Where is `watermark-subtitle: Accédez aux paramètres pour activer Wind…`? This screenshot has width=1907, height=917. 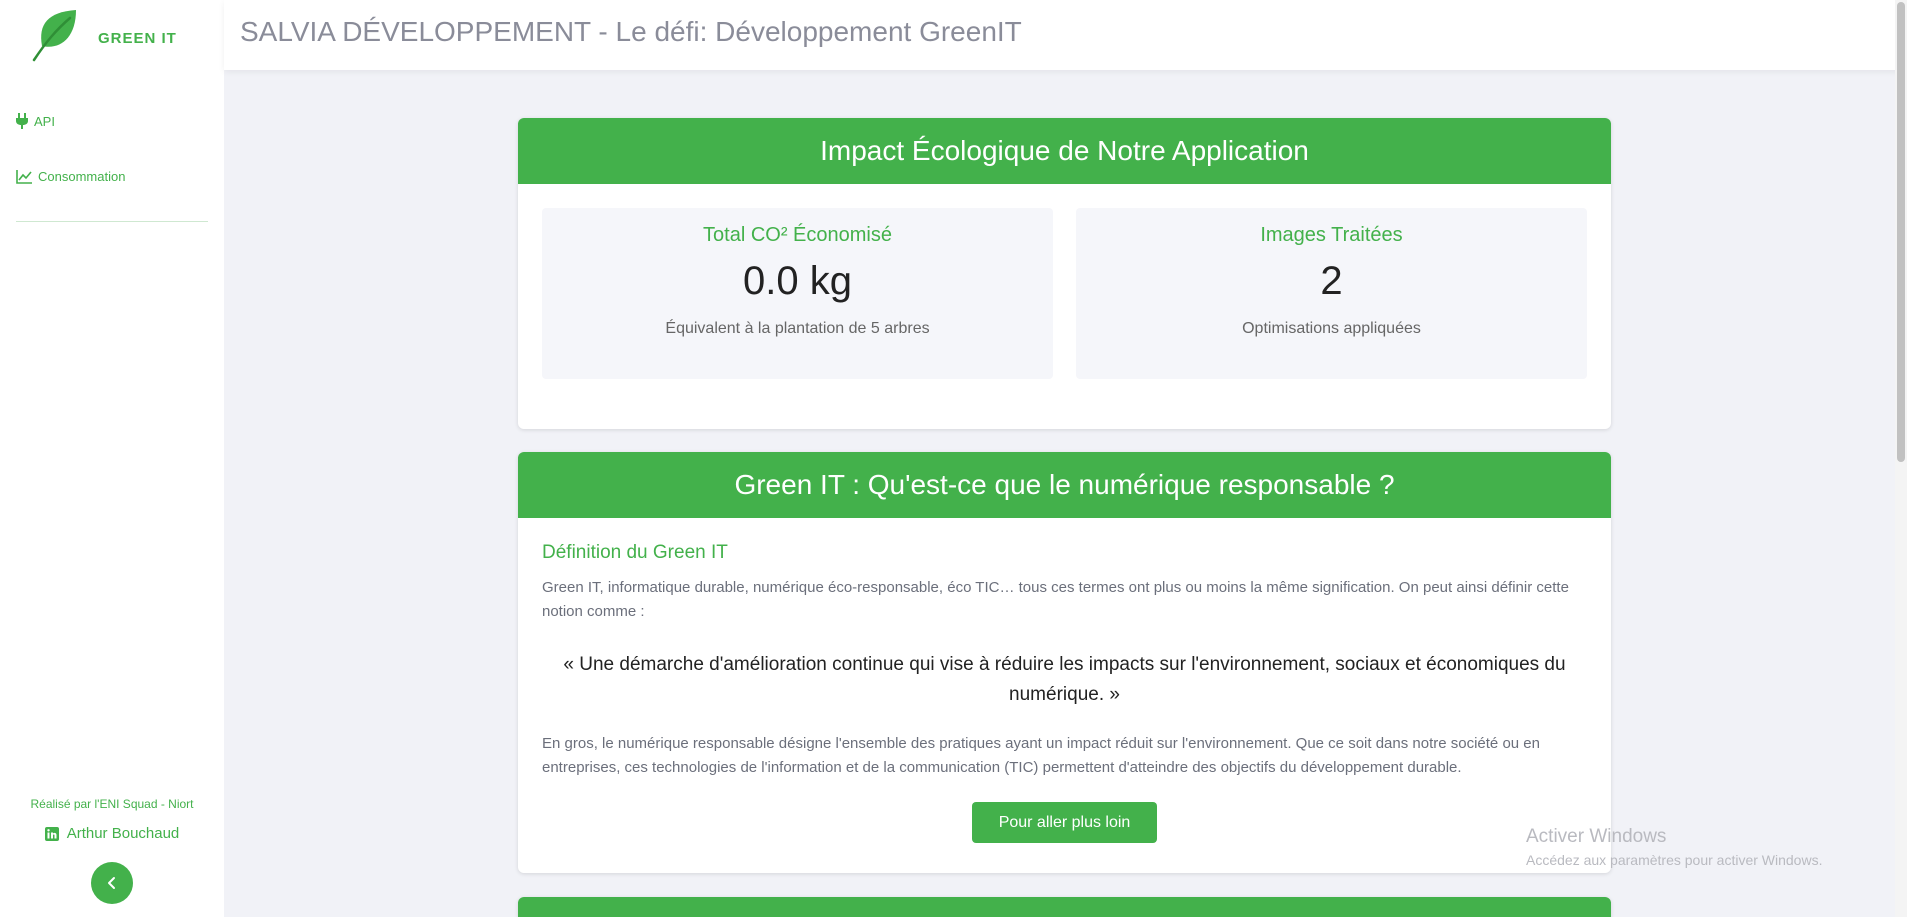
watermark-subtitle: Accédez aux paramètres pour activer Wind… is located at coordinates (1674, 860).